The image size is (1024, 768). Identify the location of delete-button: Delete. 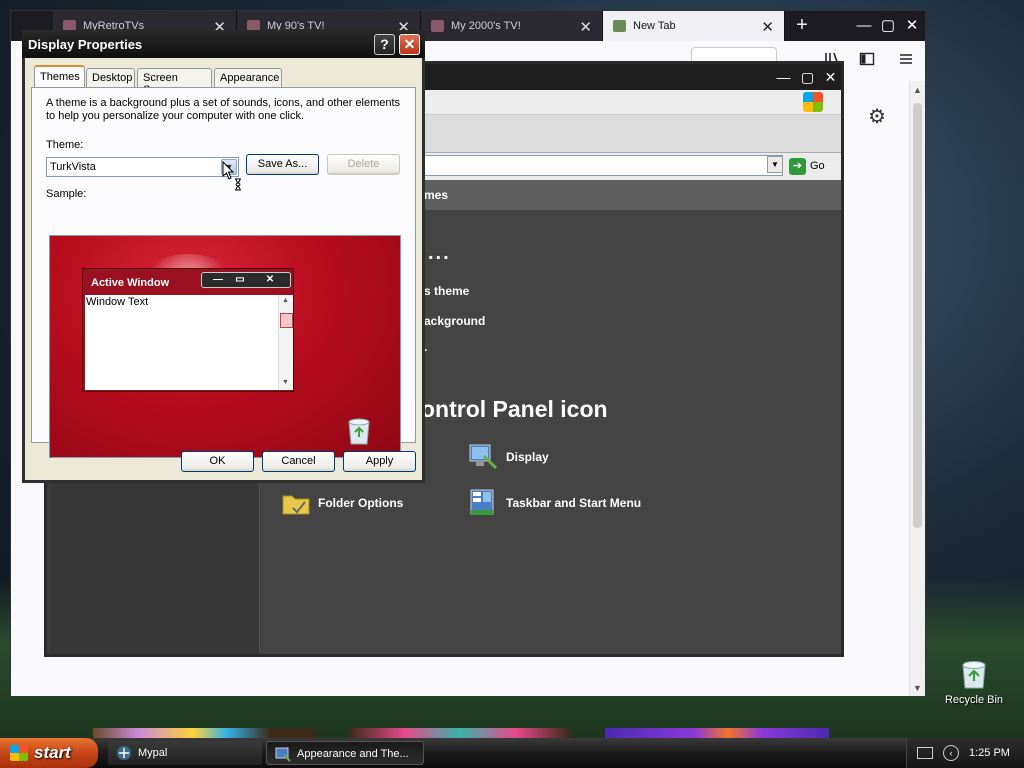
(363, 164).